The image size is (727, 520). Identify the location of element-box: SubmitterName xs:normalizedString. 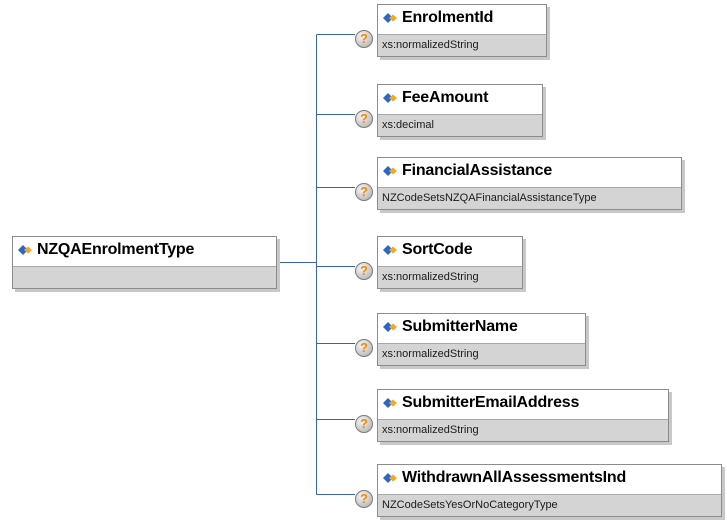
(481, 339).